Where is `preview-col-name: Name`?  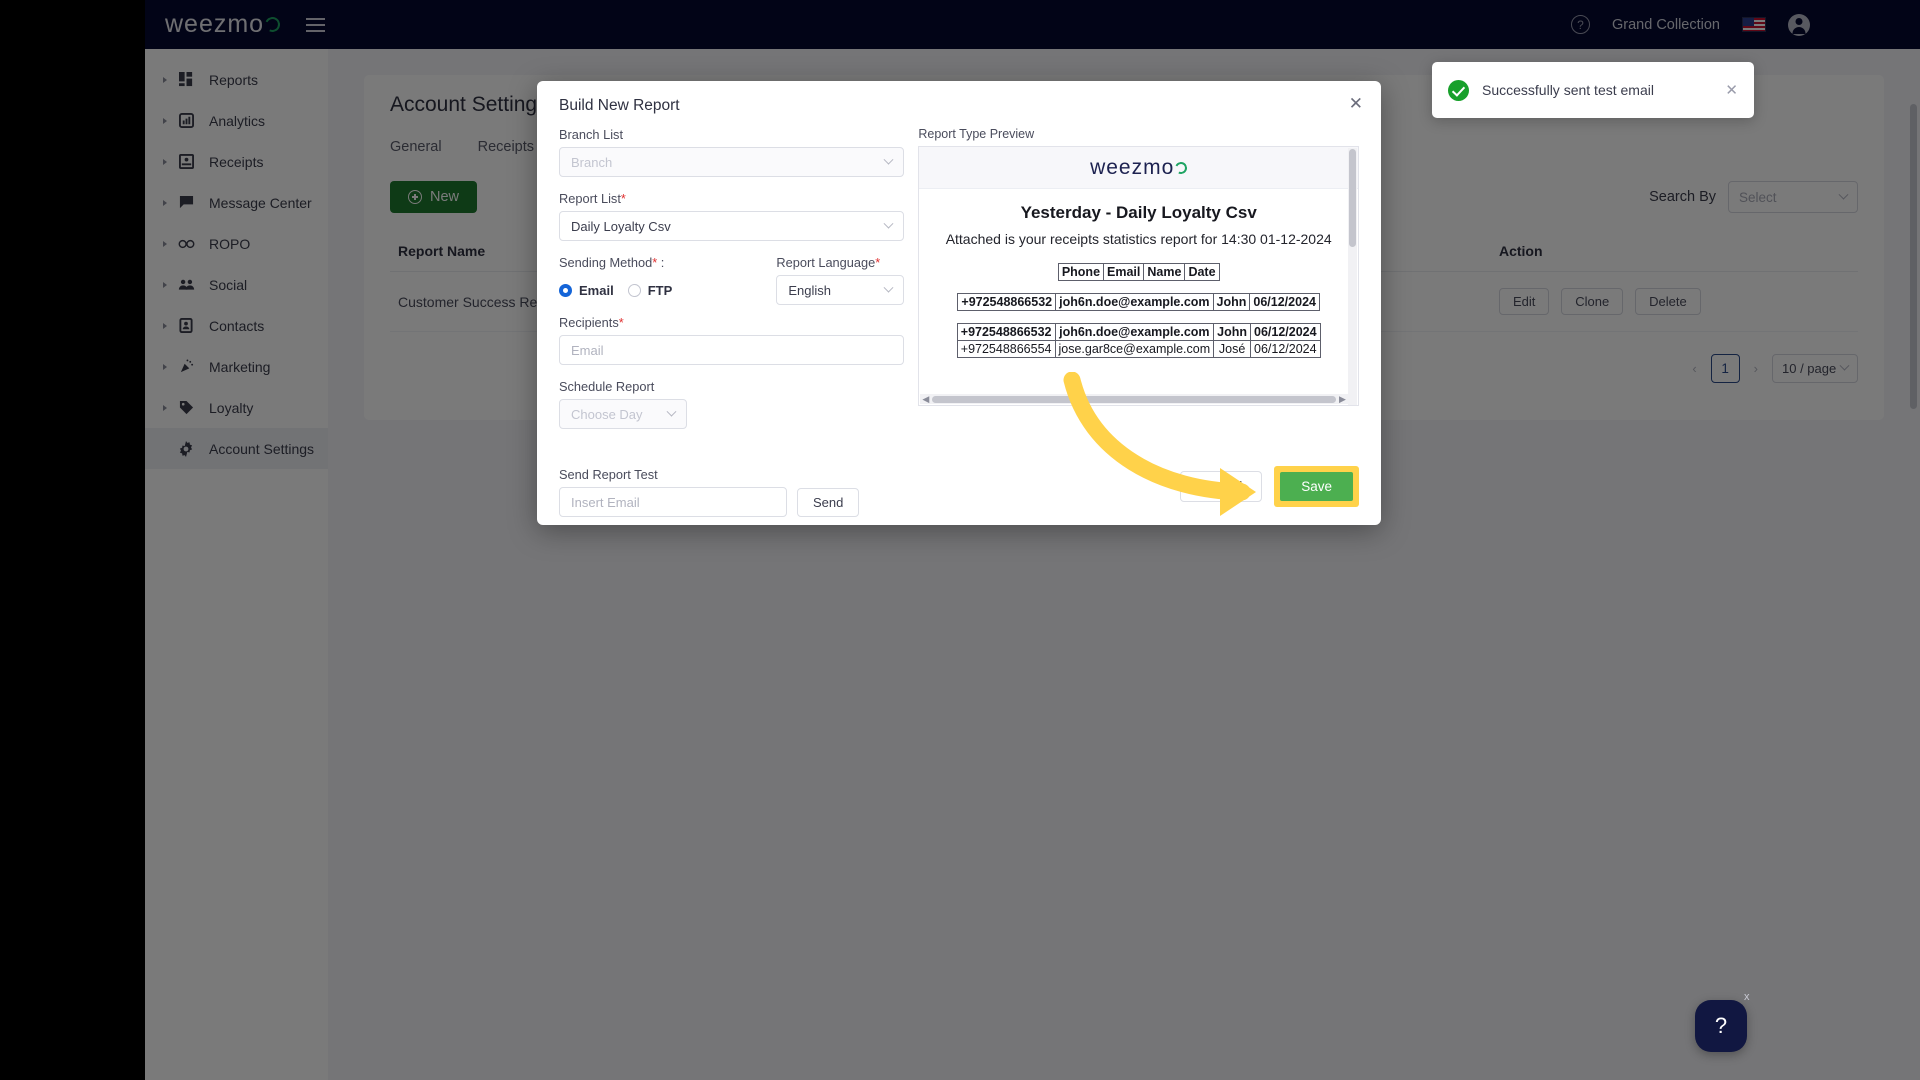 preview-col-name: Name is located at coordinates (1164, 271).